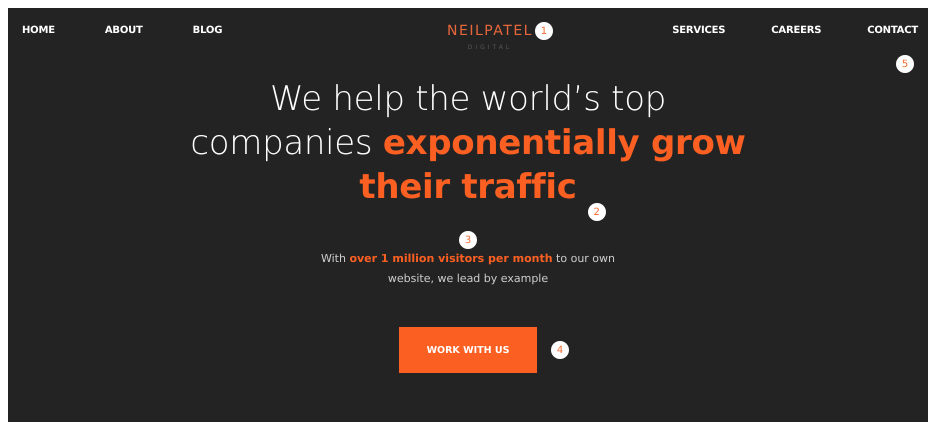 The height and width of the screenshot is (426, 936). Describe the element at coordinates (905, 64) in the screenshot. I see `annotation-marker: 5` at that location.